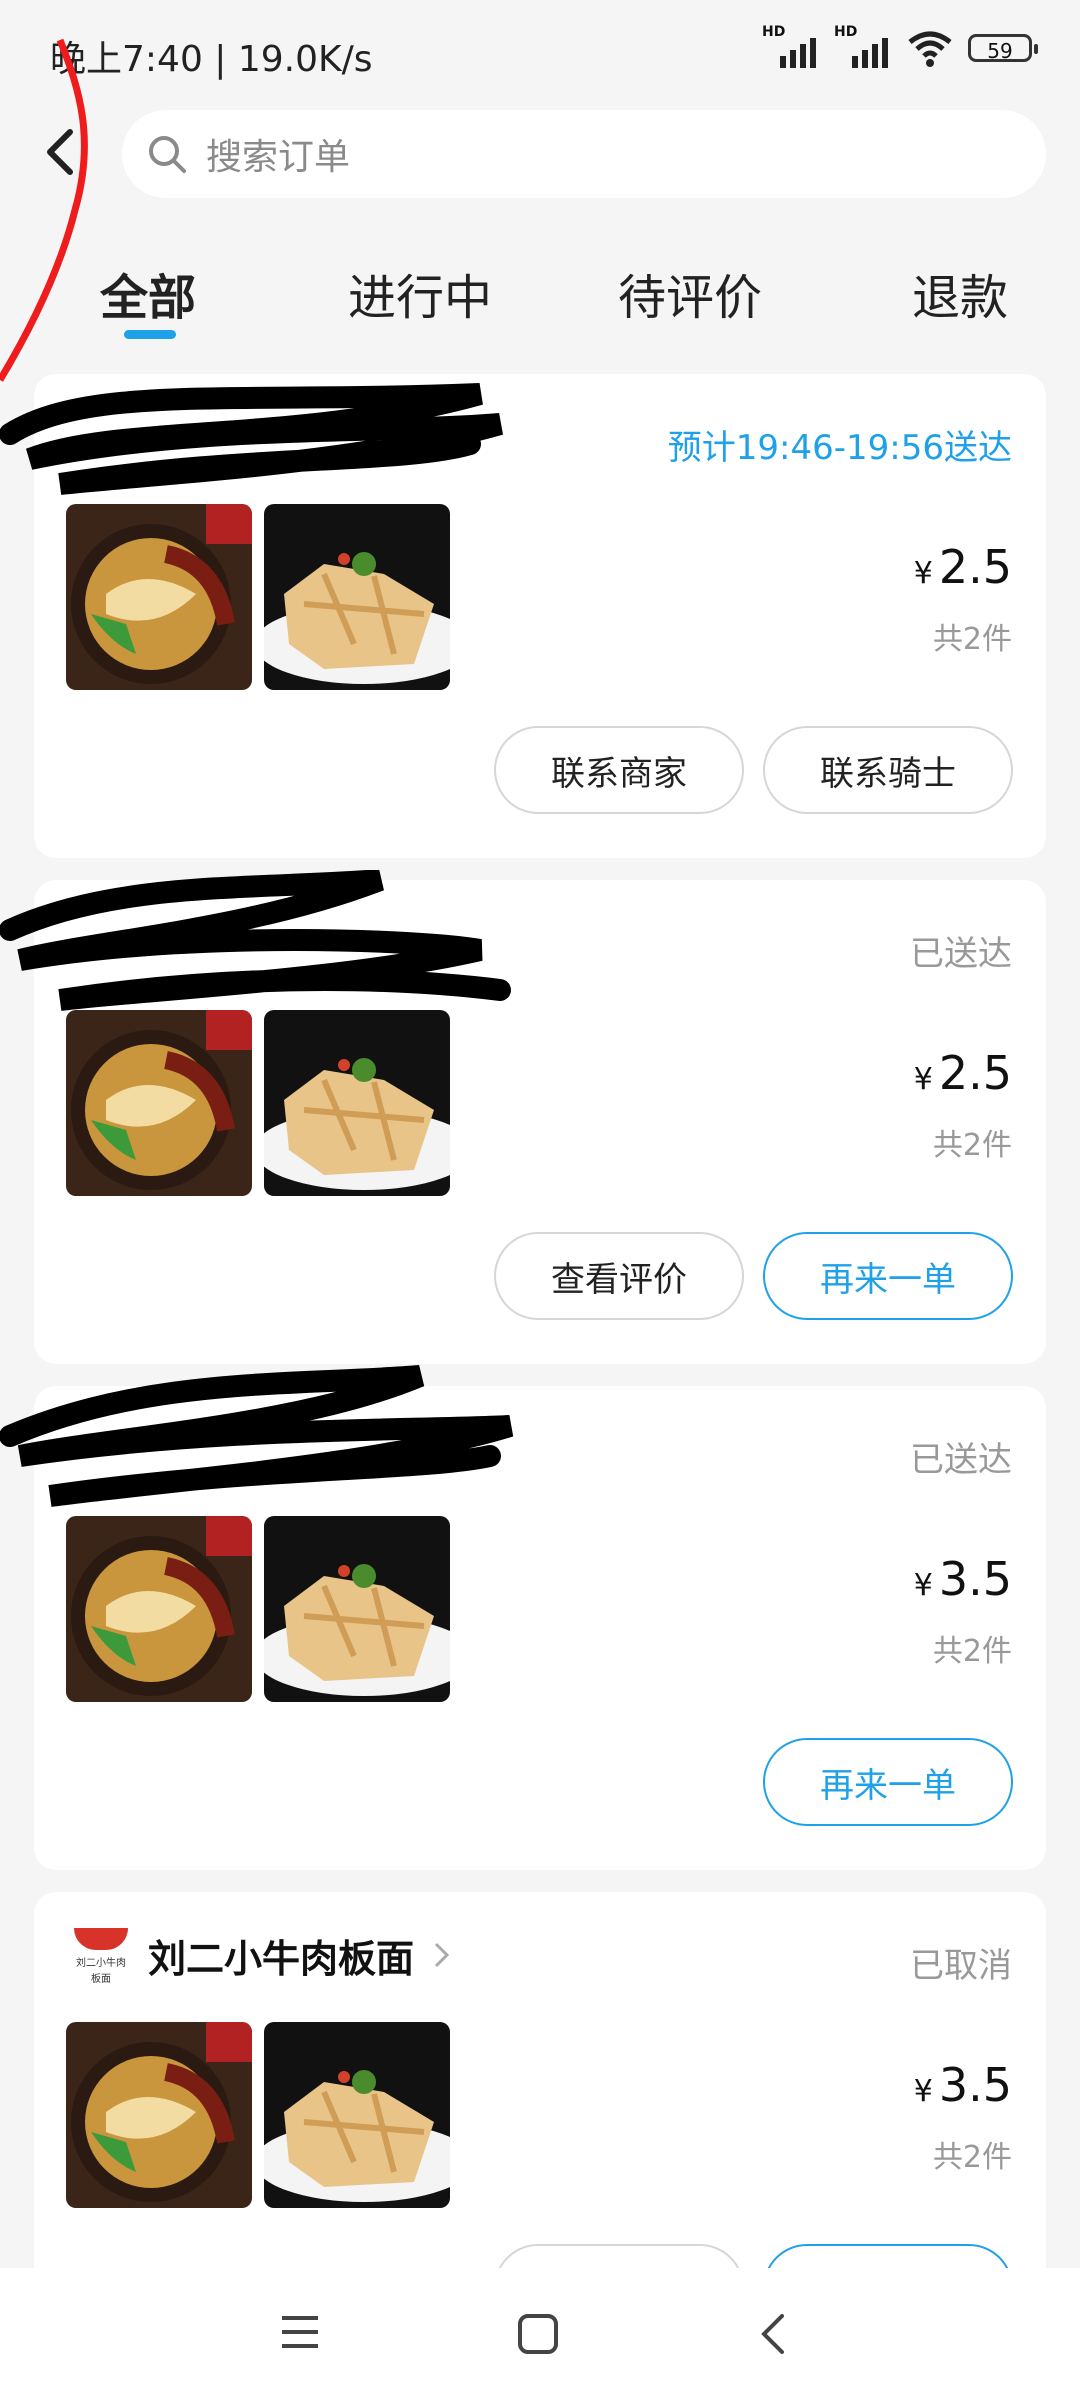  What do you see at coordinates (167, 154) in the screenshot?
I see `search-icon` at bounding box center [167, 154].